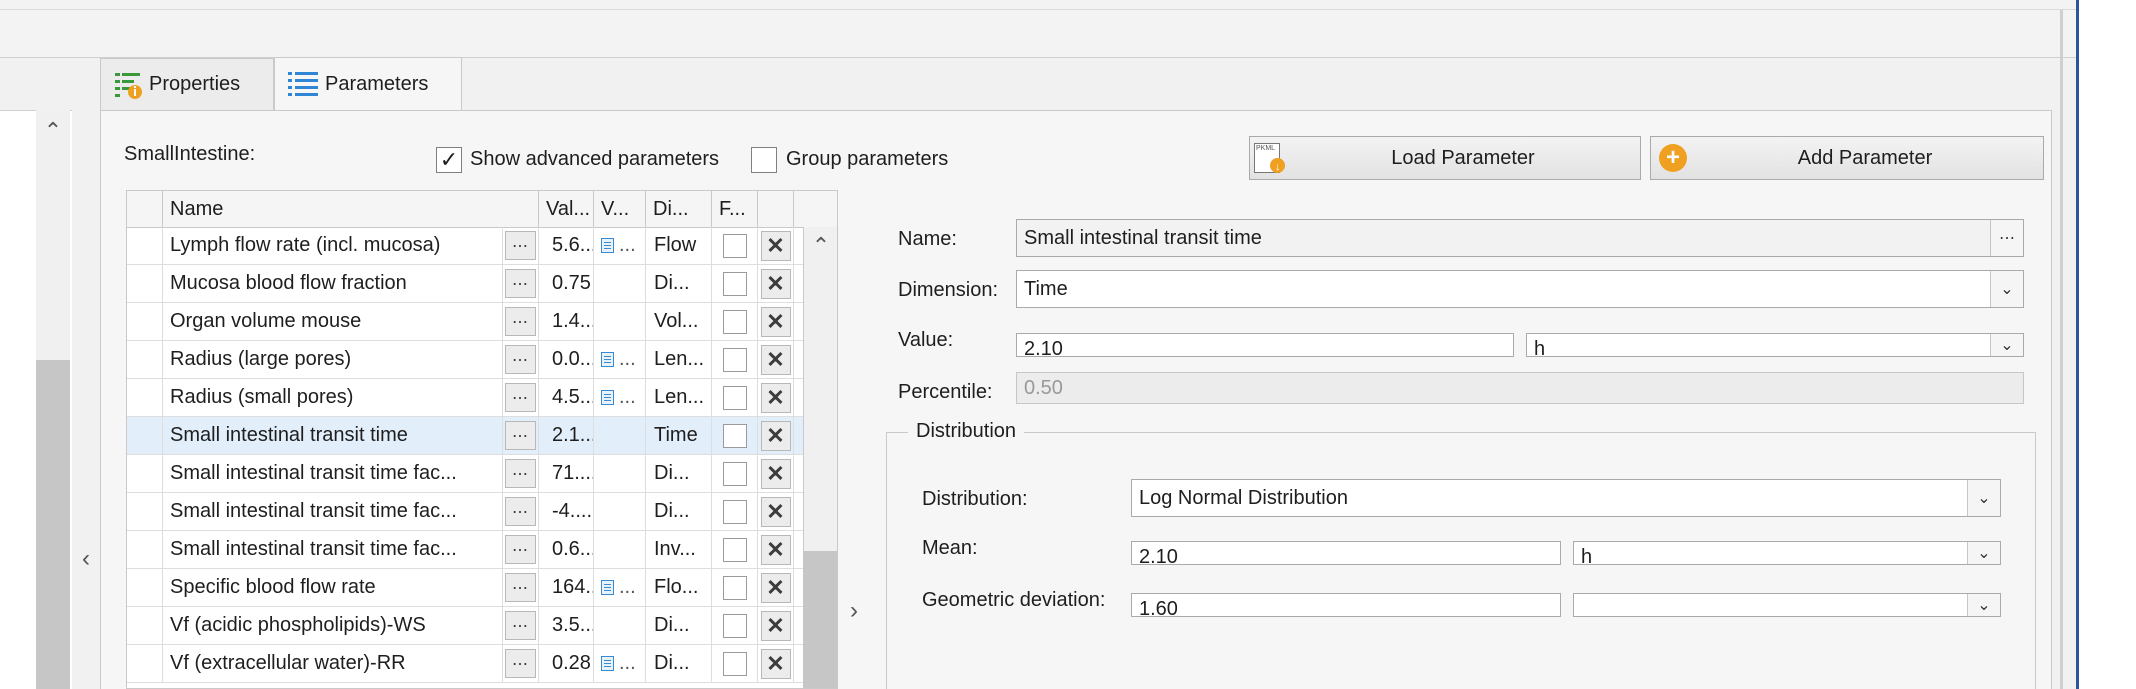  I want to click on table-row: Radius (large pores) ⋯ 0.0...... Len... ✕, so click(482, 360).